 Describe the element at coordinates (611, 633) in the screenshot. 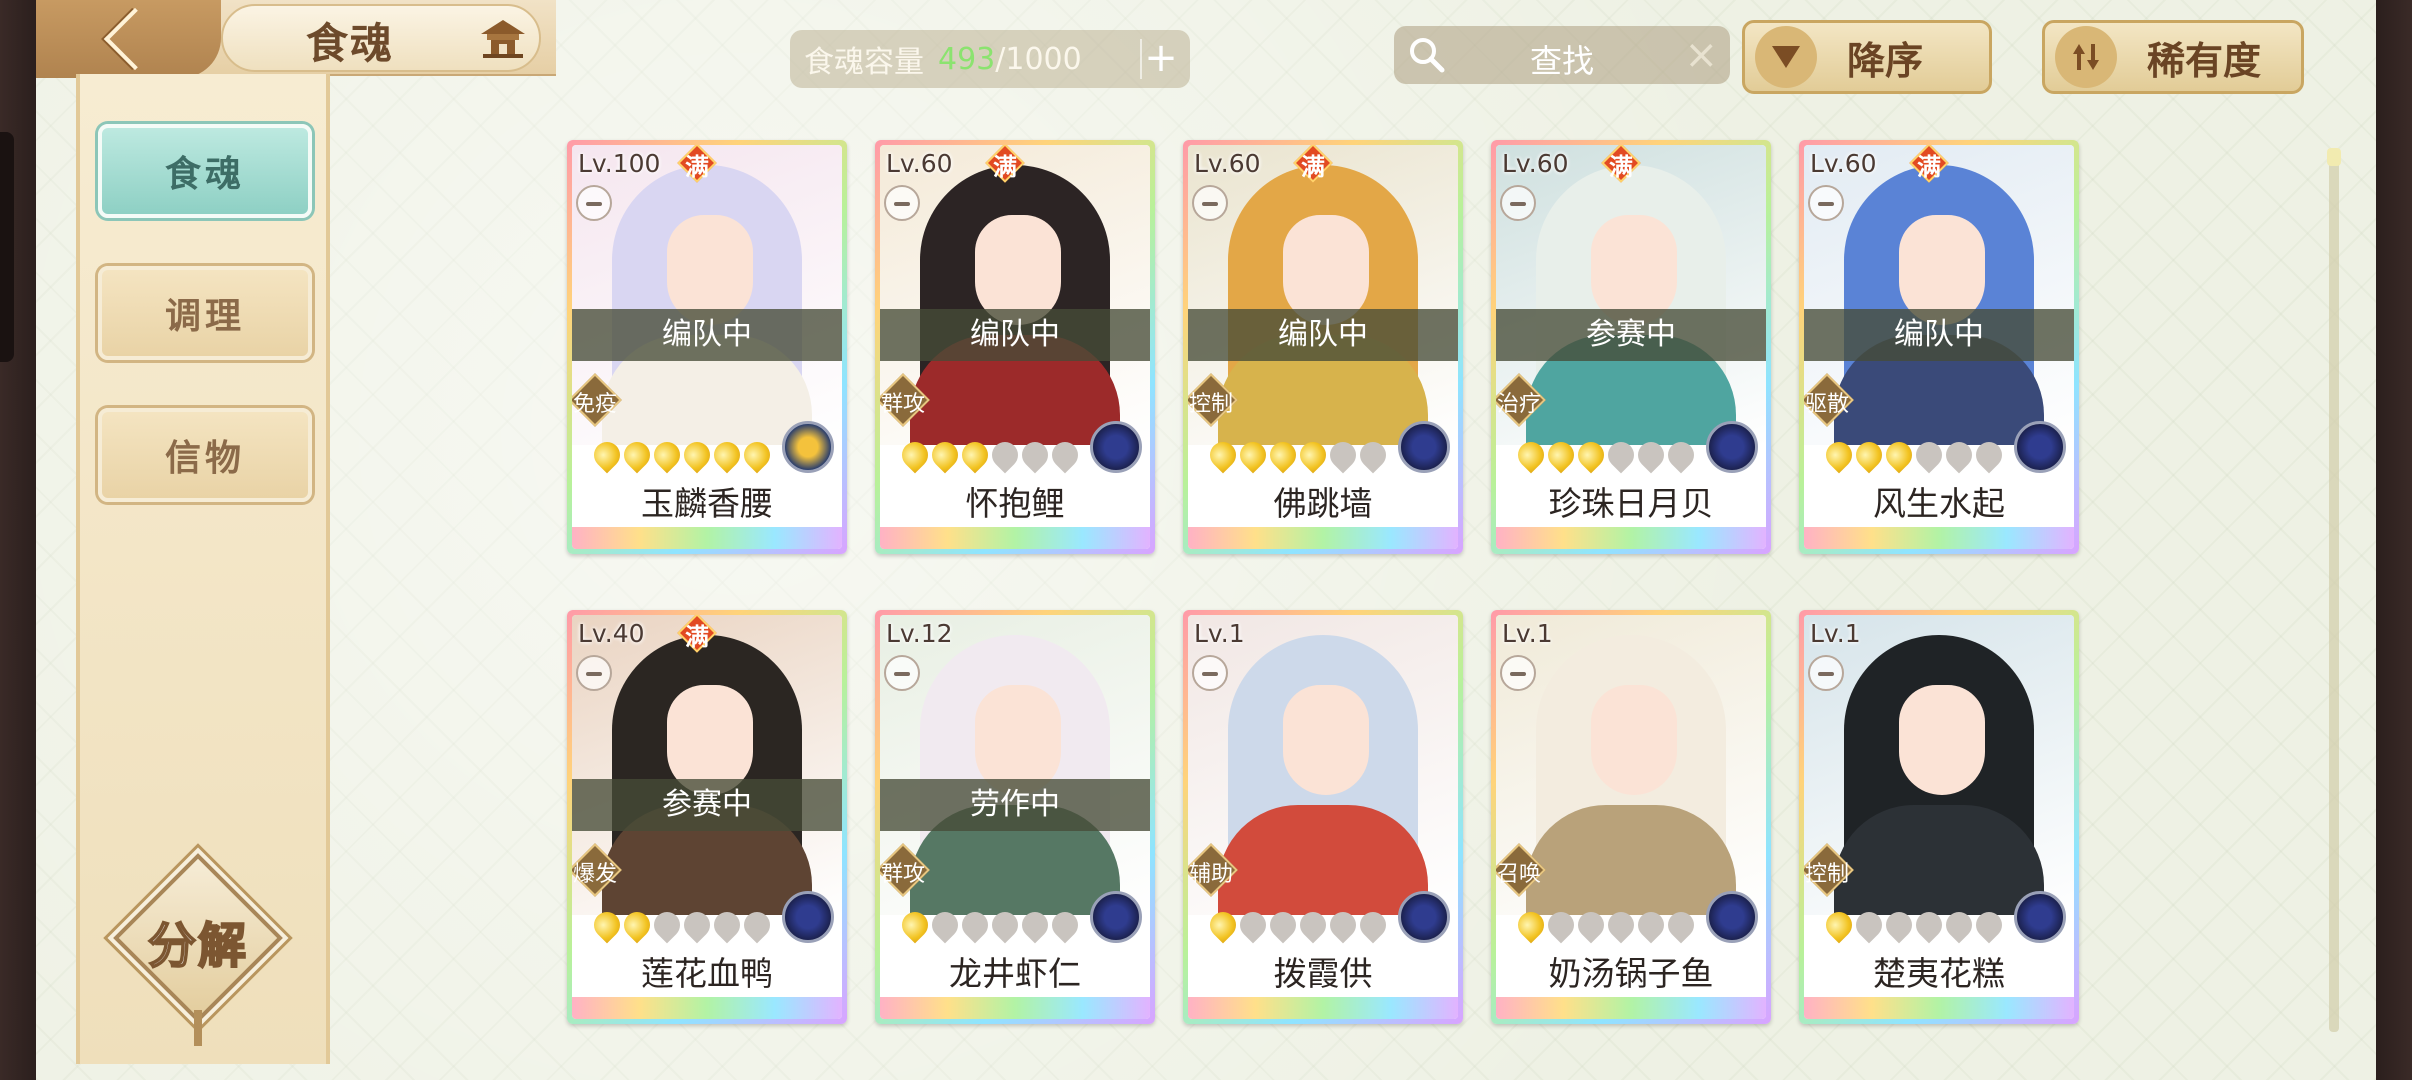

I see `level-label: Lv.40` at that location.